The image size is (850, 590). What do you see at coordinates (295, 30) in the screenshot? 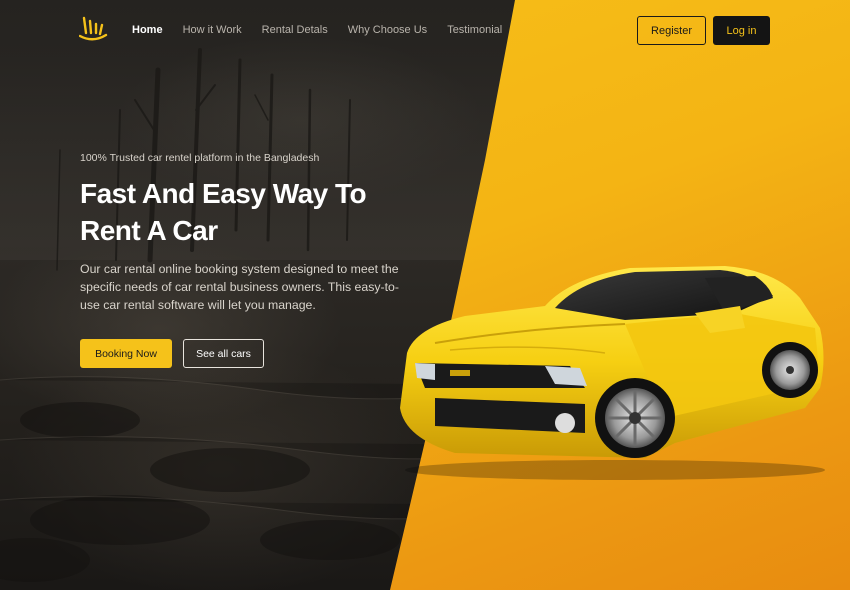
I see `nav-item-rental-details: Rental Detals` at bounding box center [295, 30].